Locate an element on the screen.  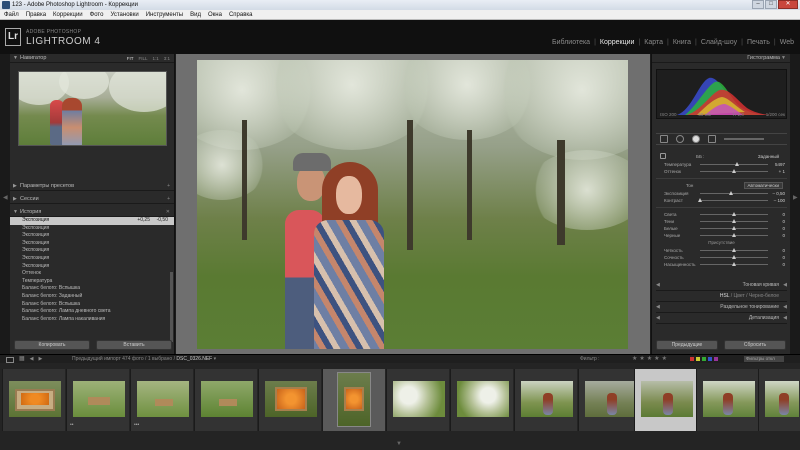
auto-tone-button: Автоматически is located at coordinates (763, 185).